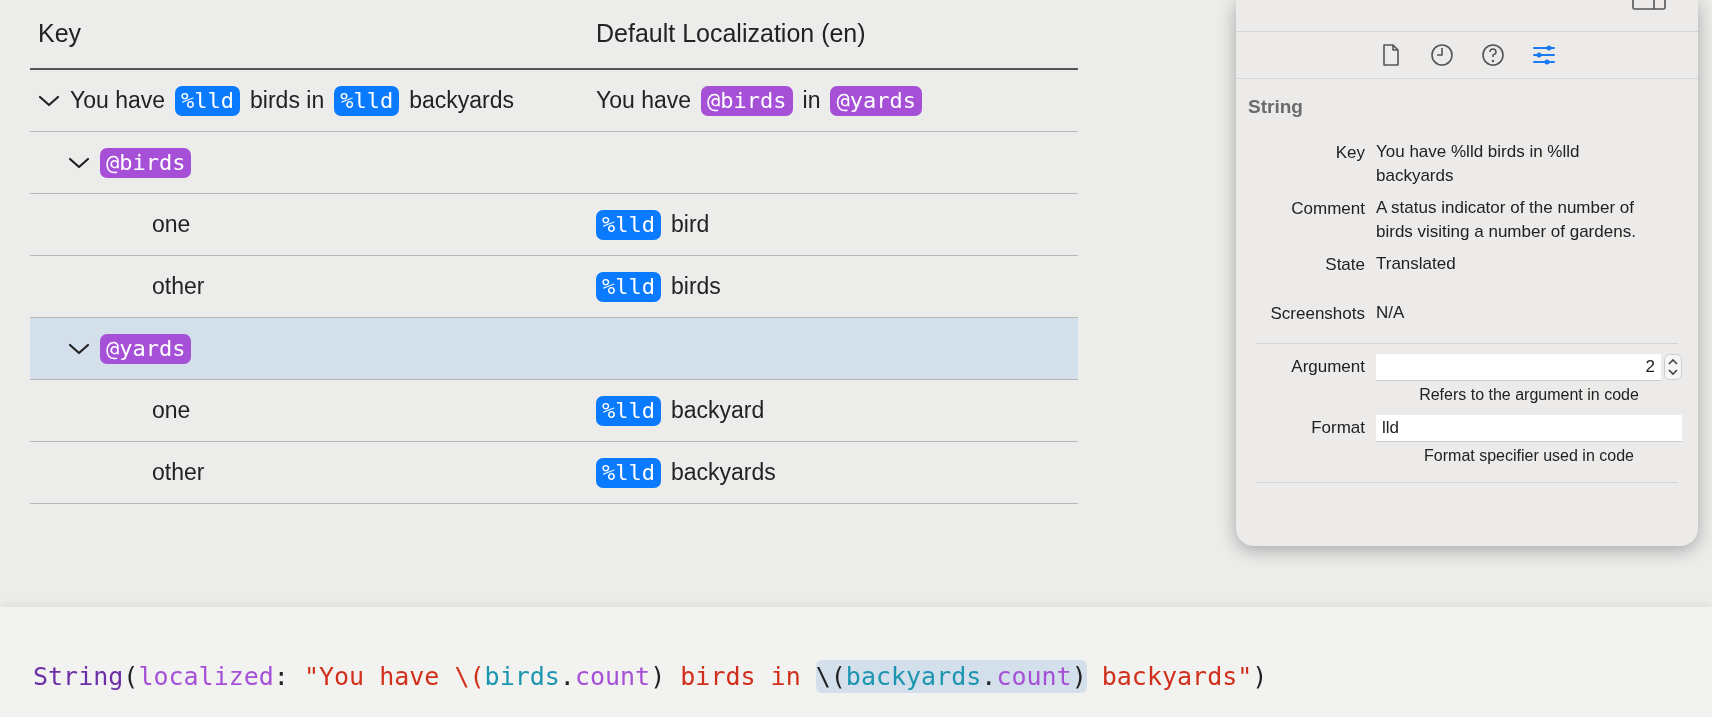 The image size is (1712, 717). What do you see at coordinates (1478, 163) in the screenshot?
I see `field-value: You have %lld birds in %lld backyards` at bounding box center [1478, 163].